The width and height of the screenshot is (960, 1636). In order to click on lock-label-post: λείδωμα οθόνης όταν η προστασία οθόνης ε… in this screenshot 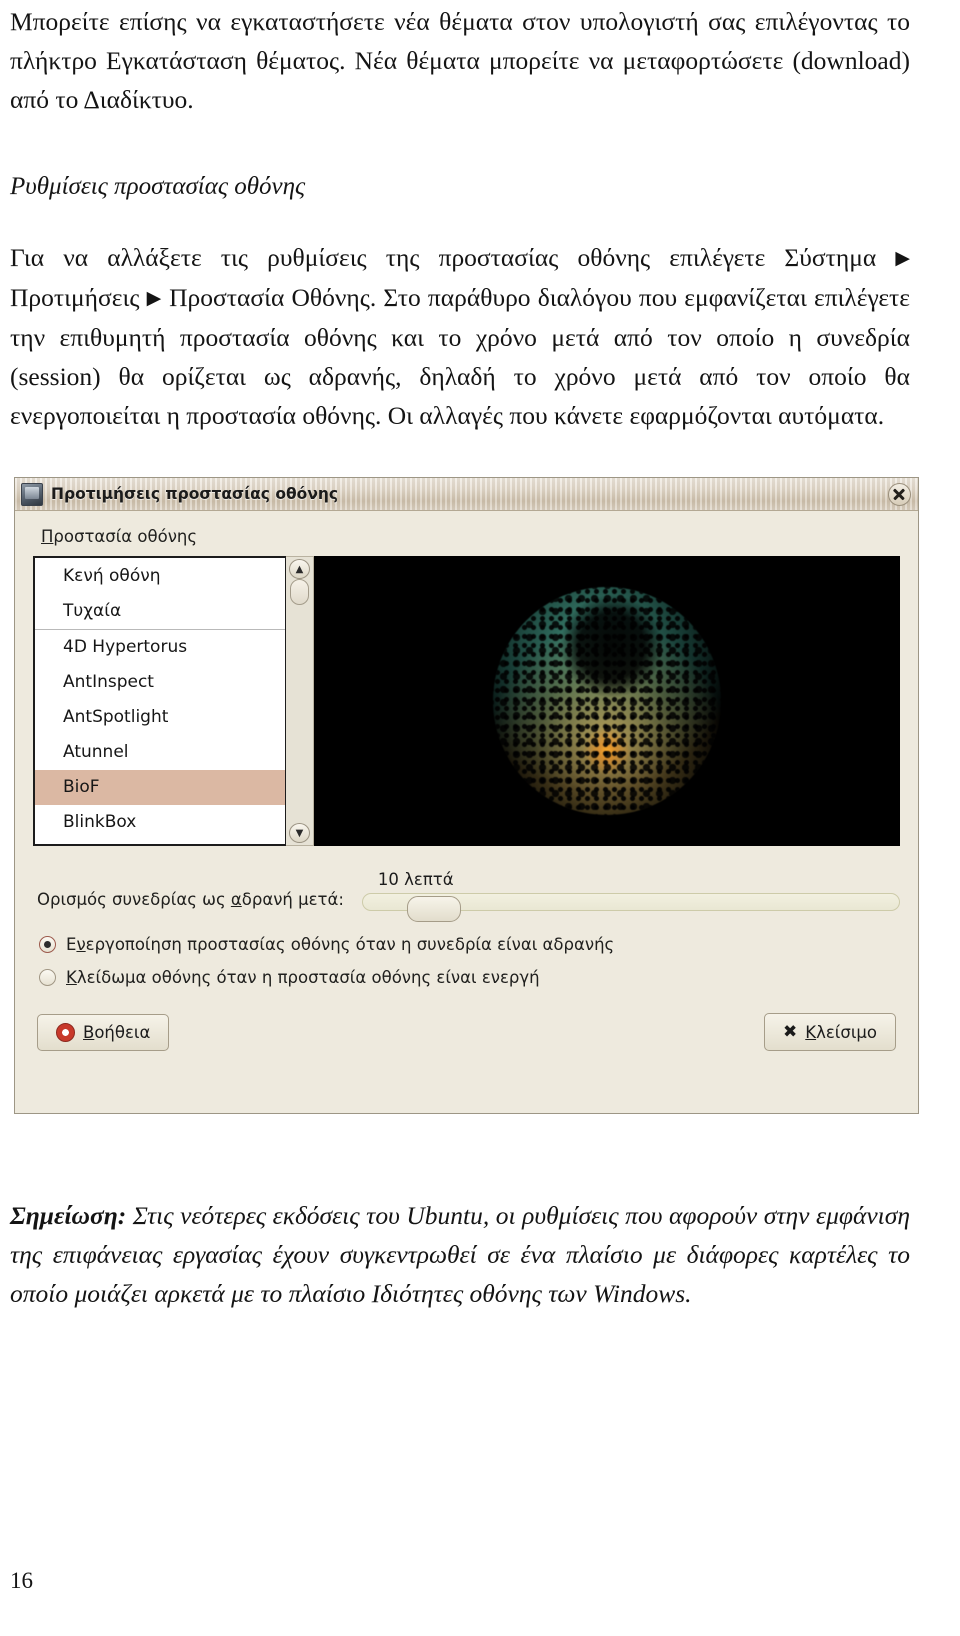, I will do `click(308, 977)`.